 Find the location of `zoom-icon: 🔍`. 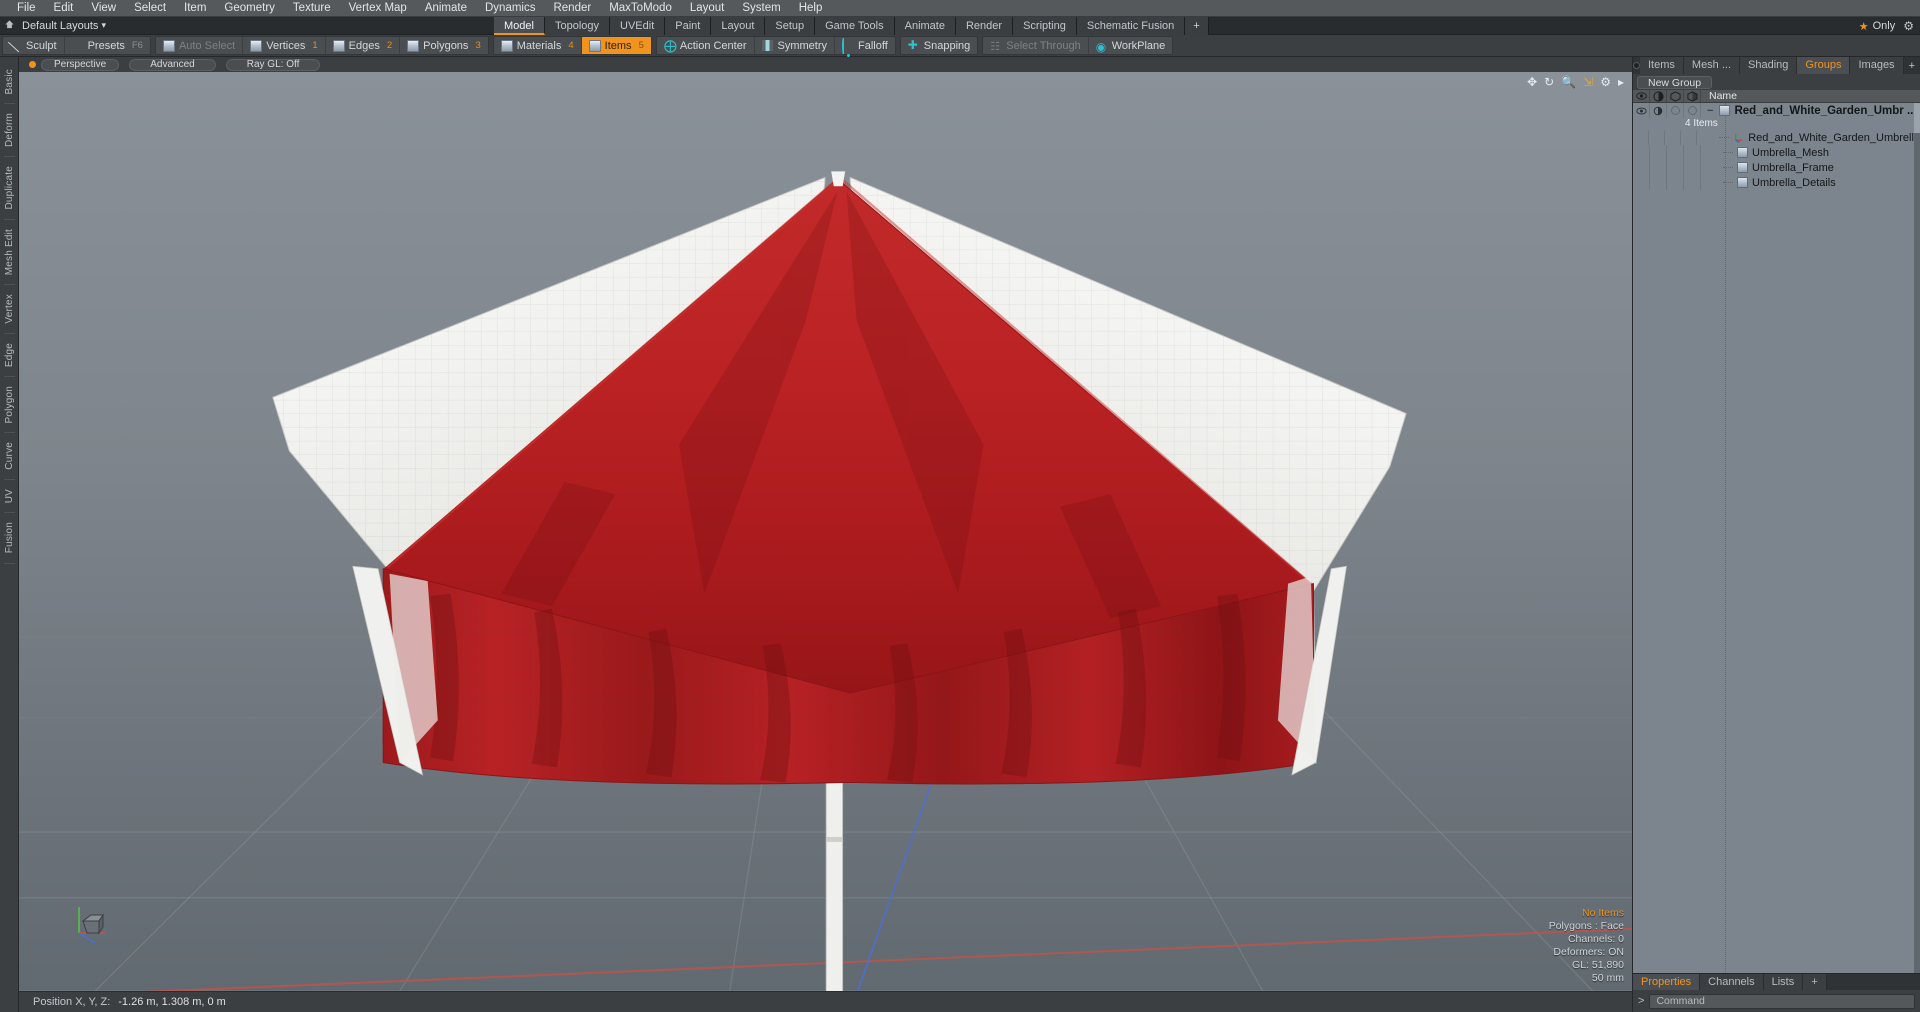

zoom-icon: 🔍 is located at coordinates (1568, 82).